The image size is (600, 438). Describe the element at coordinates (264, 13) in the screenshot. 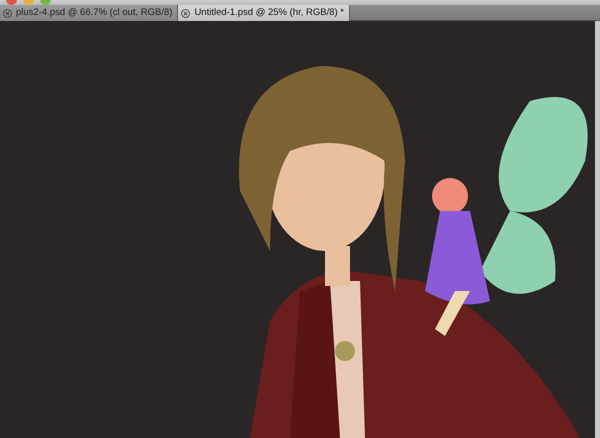

I see `document-tab: Untitled-1.psd @ 25% (hr, RGB/8) *` at that location.